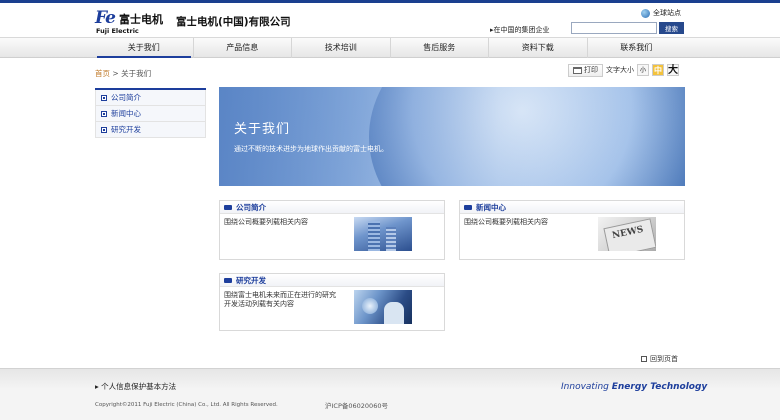  What do you see at coordinates (643, 70) in the screenshot?
I see `font-small-button: 小` at bounding box center [643, 70].